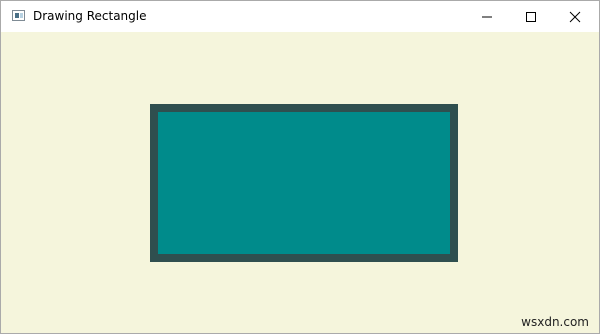 This screenshot has height=334, width=600. Describe the element at coordinates (90, 16) in the screenshot. I see `window-title: Drawing Rectangle` at that location.